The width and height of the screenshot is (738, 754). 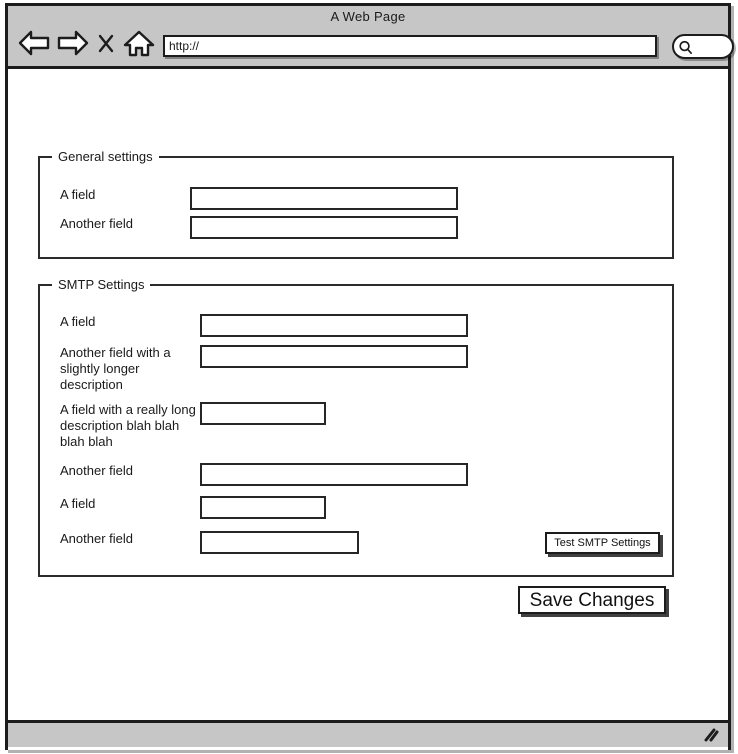 What do you see at coordinates (34, 43) in the screenshot?
I see `back-arrow-icon` at bounding box center [34, 43].